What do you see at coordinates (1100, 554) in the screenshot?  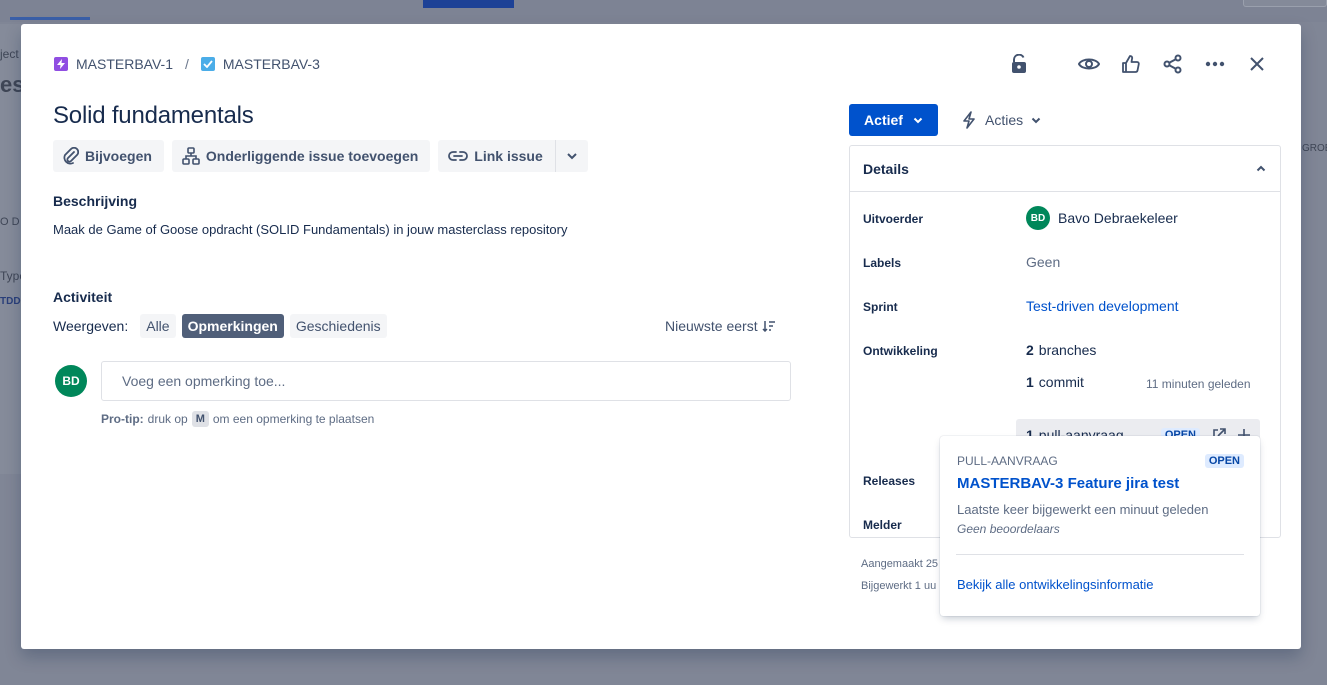 I see `popup-divider` at bounding box center [1100, 554].